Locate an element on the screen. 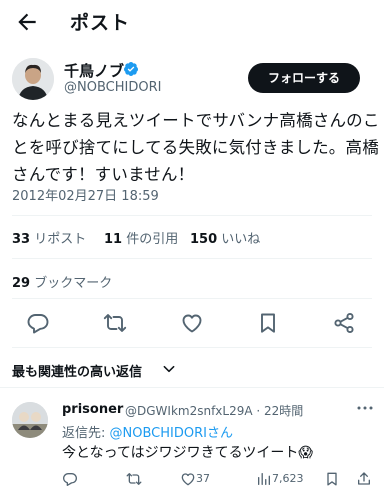  bookmarks-stat: 29 ブックマーク is located at coordinates (62, 281).